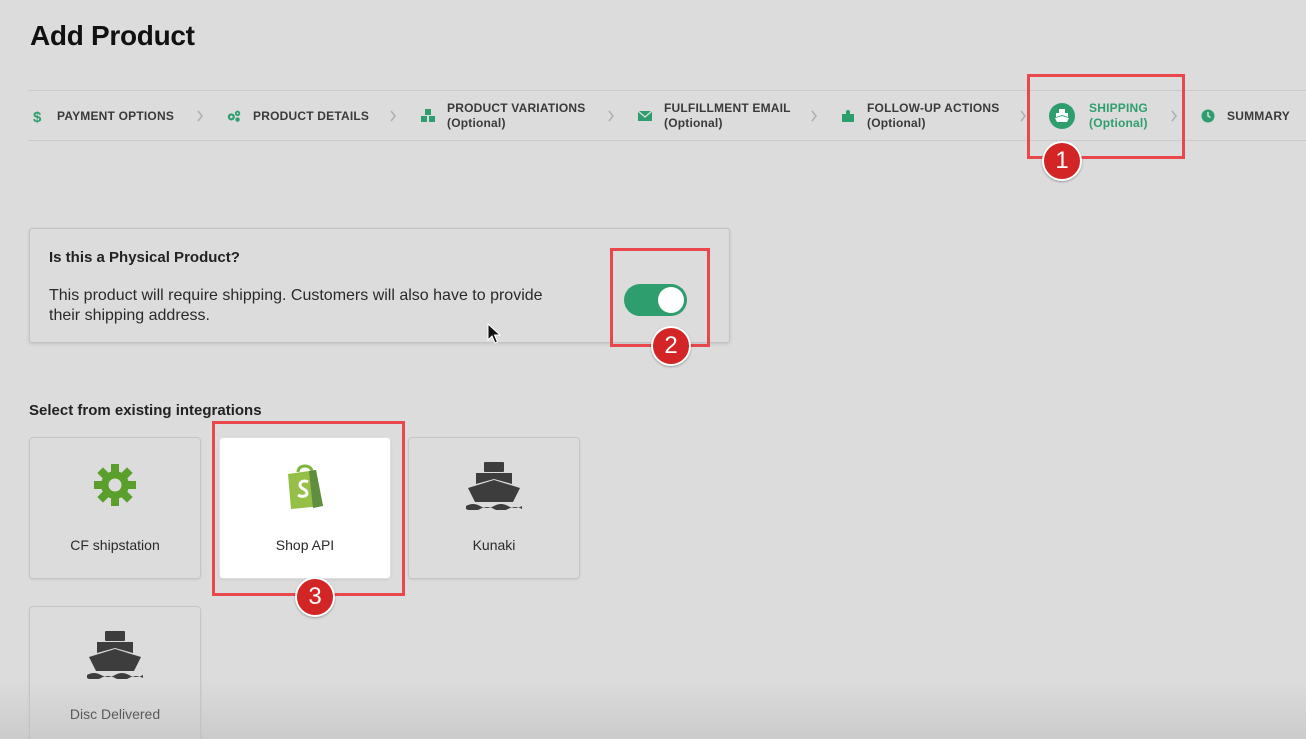 This screenshot has height=739, width=1306. I want to click on step-label: PRODUCT VARIATIONS, so click(516, 108).